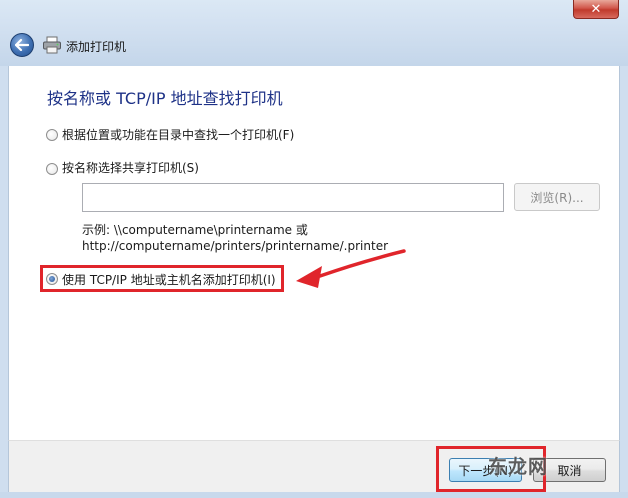  I want to click on back-button, so click(22, 45).